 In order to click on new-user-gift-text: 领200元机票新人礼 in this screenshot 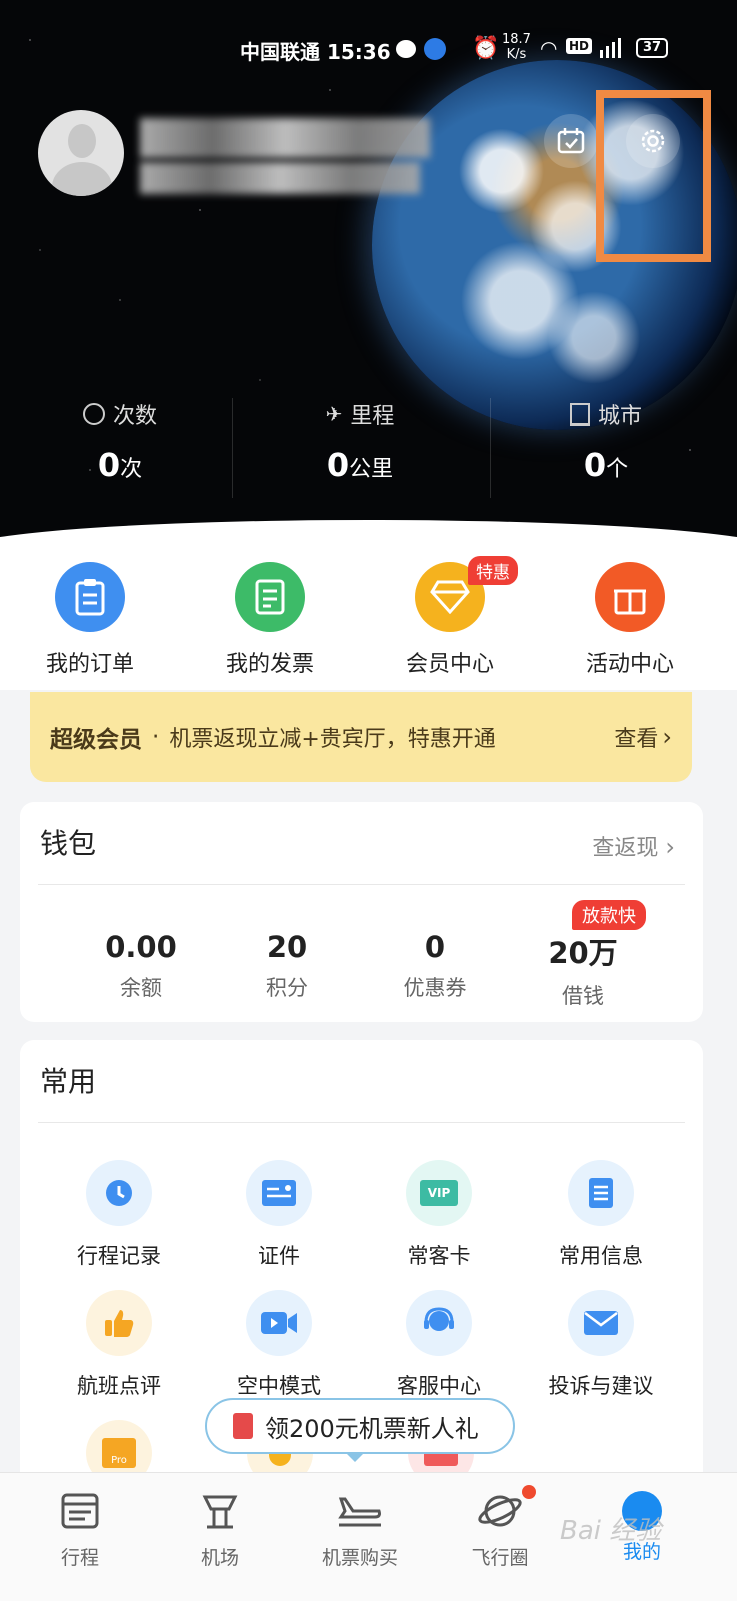, I will do `click(372, 1428)`.